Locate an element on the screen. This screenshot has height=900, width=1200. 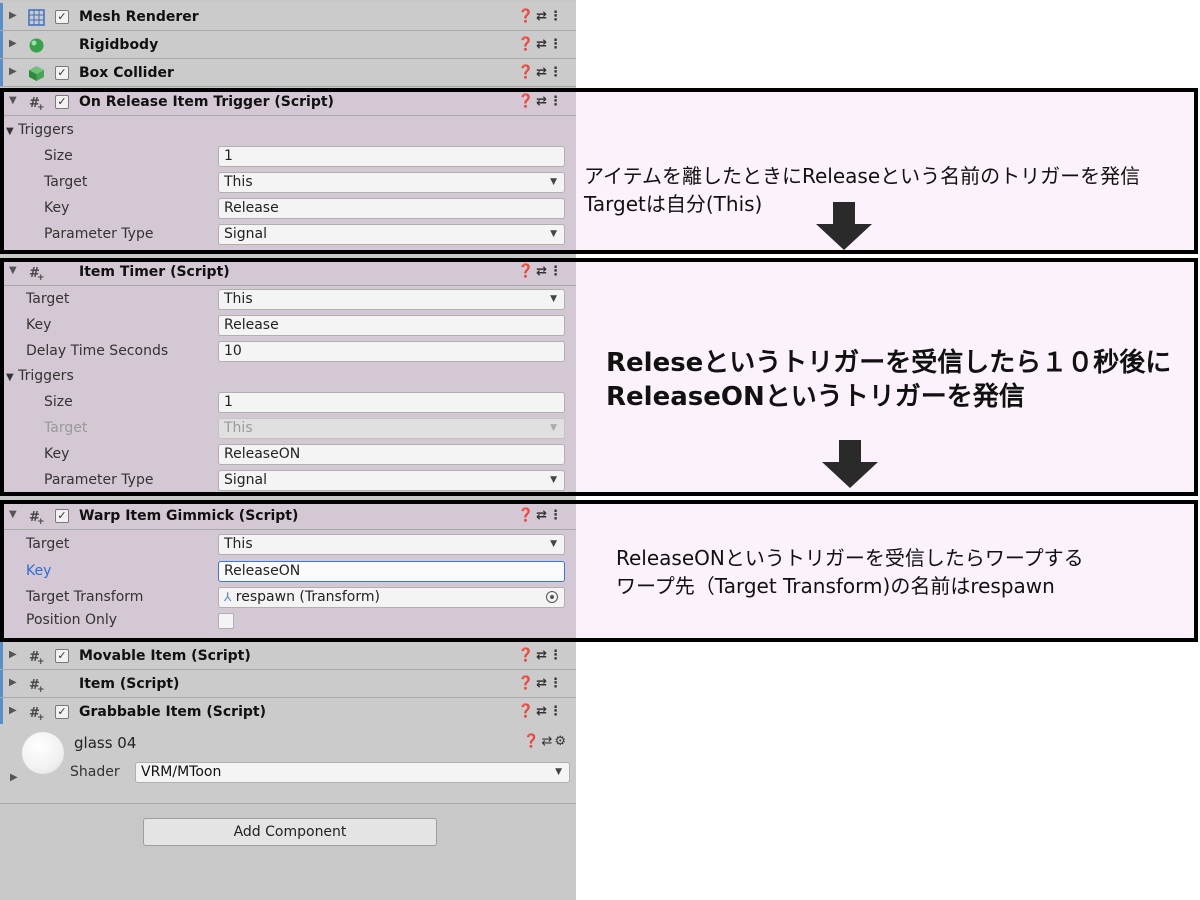
component-title: Item (Script) is located at coordinates (129, 684).